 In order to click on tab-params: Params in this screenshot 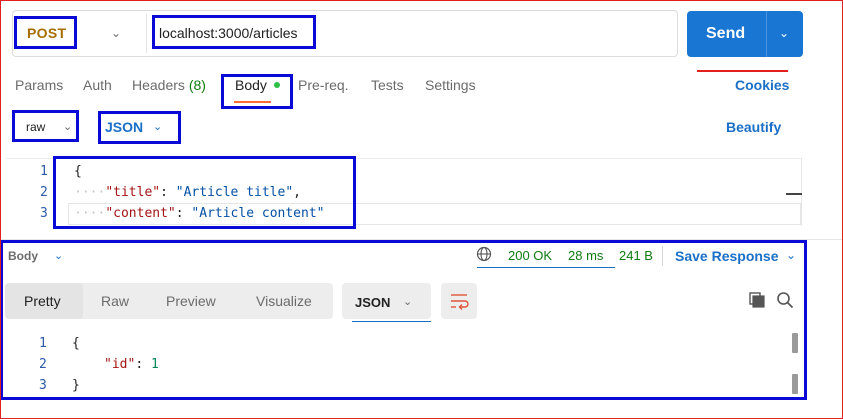, I will do `click(39, 85)`.